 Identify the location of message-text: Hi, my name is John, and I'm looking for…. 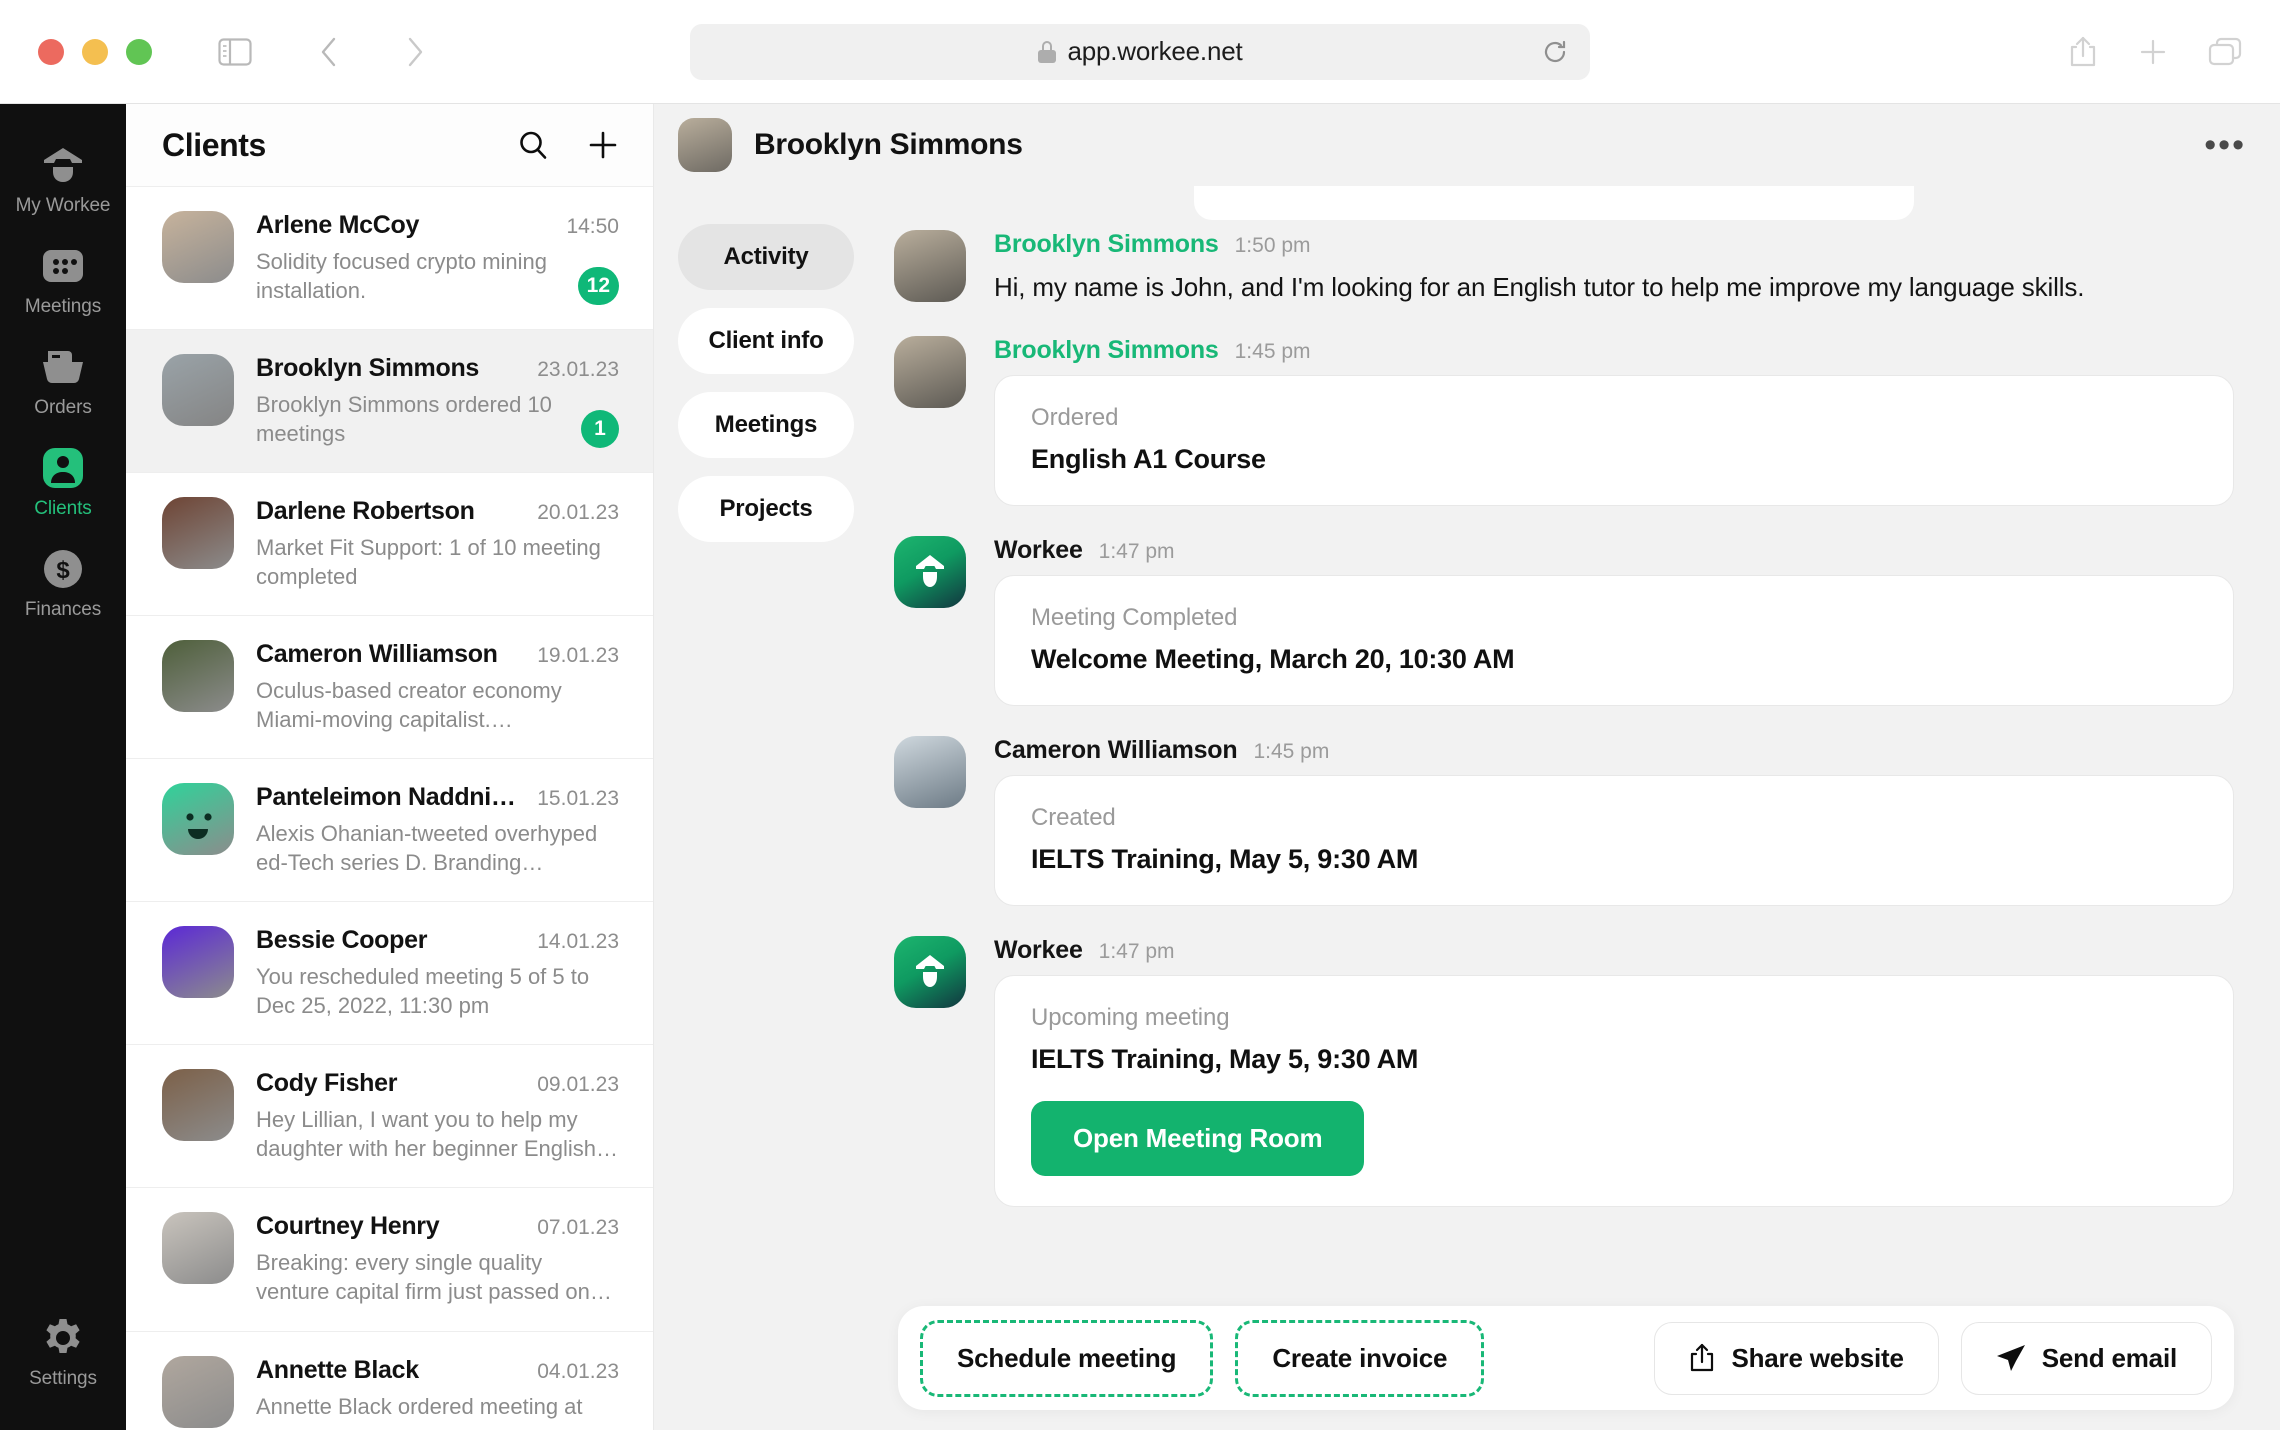
(1539, 287).